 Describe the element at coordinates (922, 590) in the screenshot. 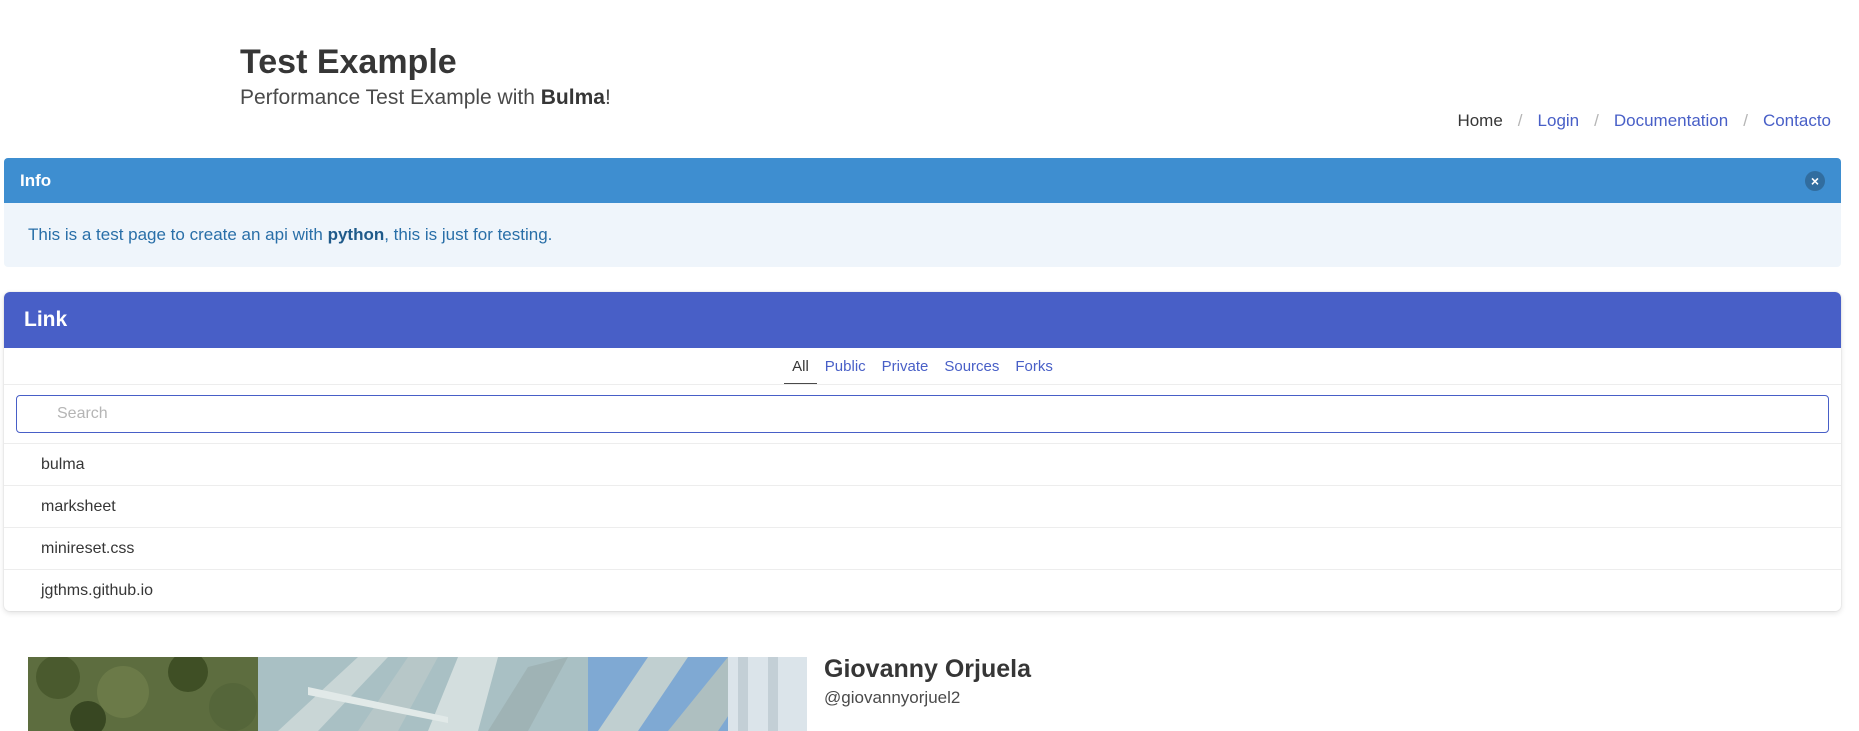

I see `repo-item: jgthms.github.io` at that location.